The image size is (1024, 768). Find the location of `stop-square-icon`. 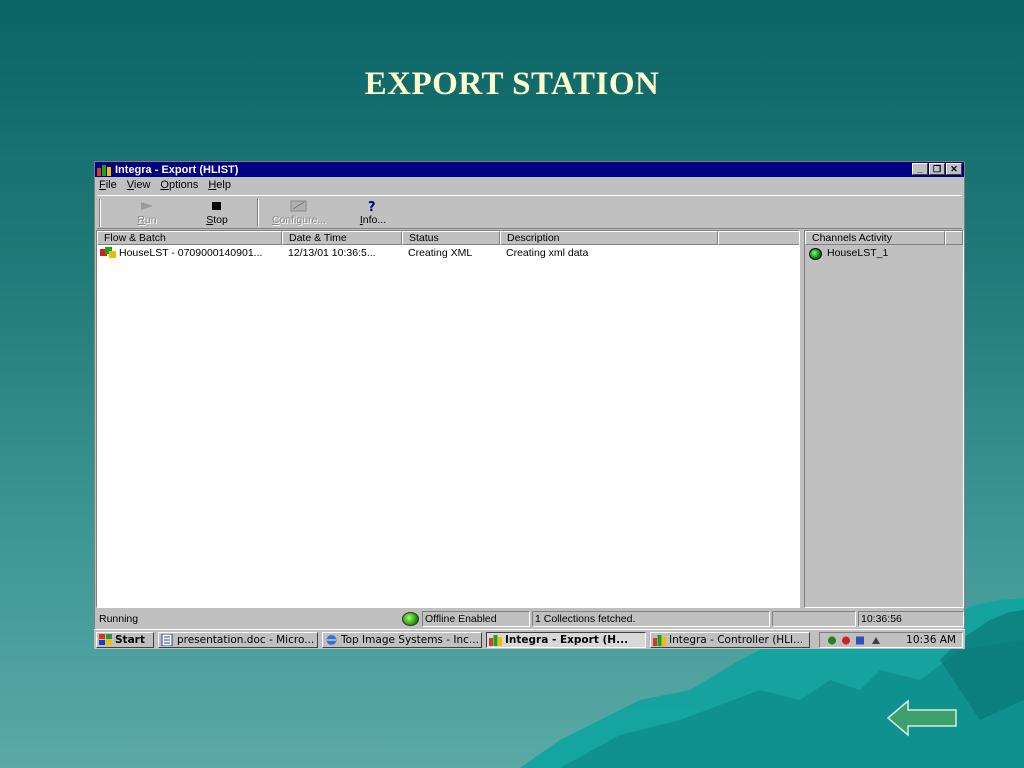

stop-square-icon is located at coordinates (216, 206).